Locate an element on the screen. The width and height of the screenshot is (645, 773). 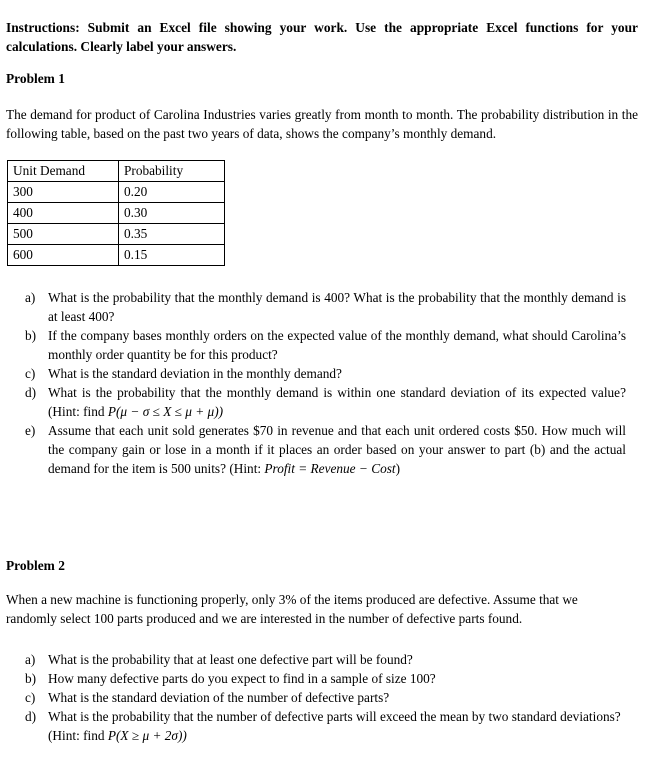
cell-probability: 0.30 is located at coordinates (171, 213).